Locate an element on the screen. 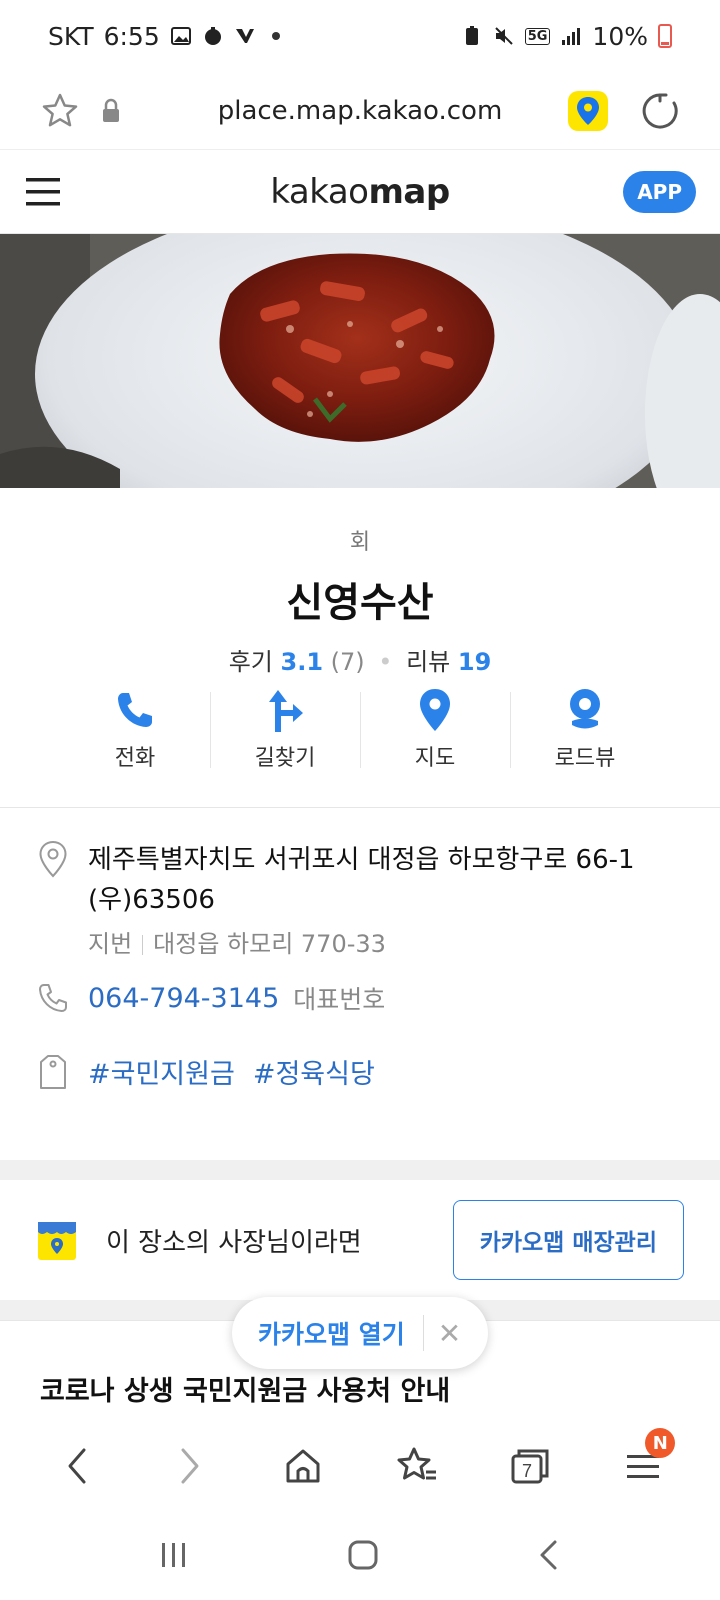 Image resolution: width=720 pixels, height=1600 pixels. blog-review-count: 19 is located at coordinates (474, 662).